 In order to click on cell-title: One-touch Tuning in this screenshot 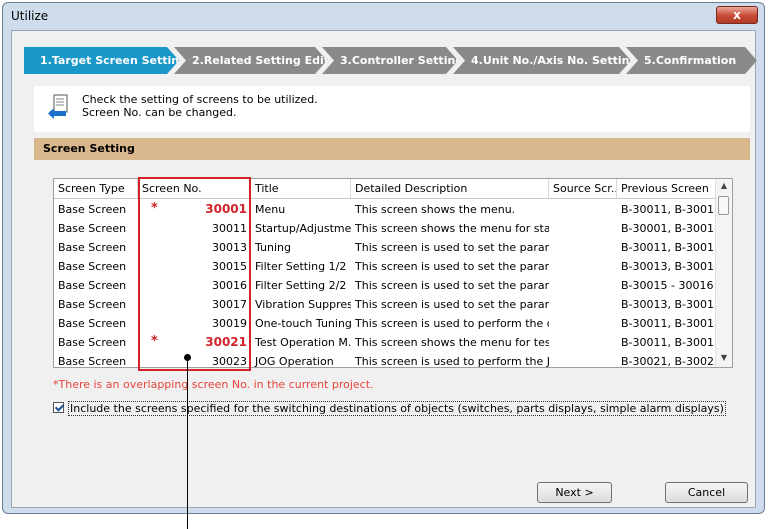, I will do `click(303, 323)`.